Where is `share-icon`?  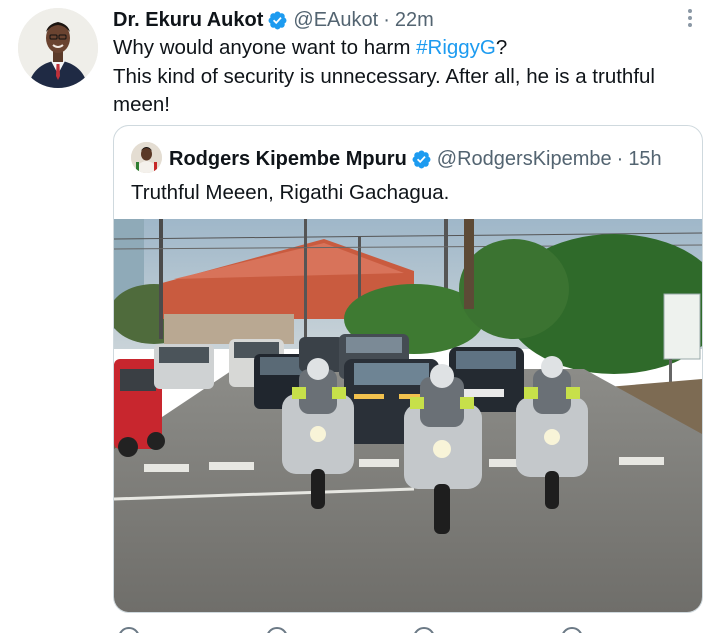
share-icon is located at coordinates (571, 630).